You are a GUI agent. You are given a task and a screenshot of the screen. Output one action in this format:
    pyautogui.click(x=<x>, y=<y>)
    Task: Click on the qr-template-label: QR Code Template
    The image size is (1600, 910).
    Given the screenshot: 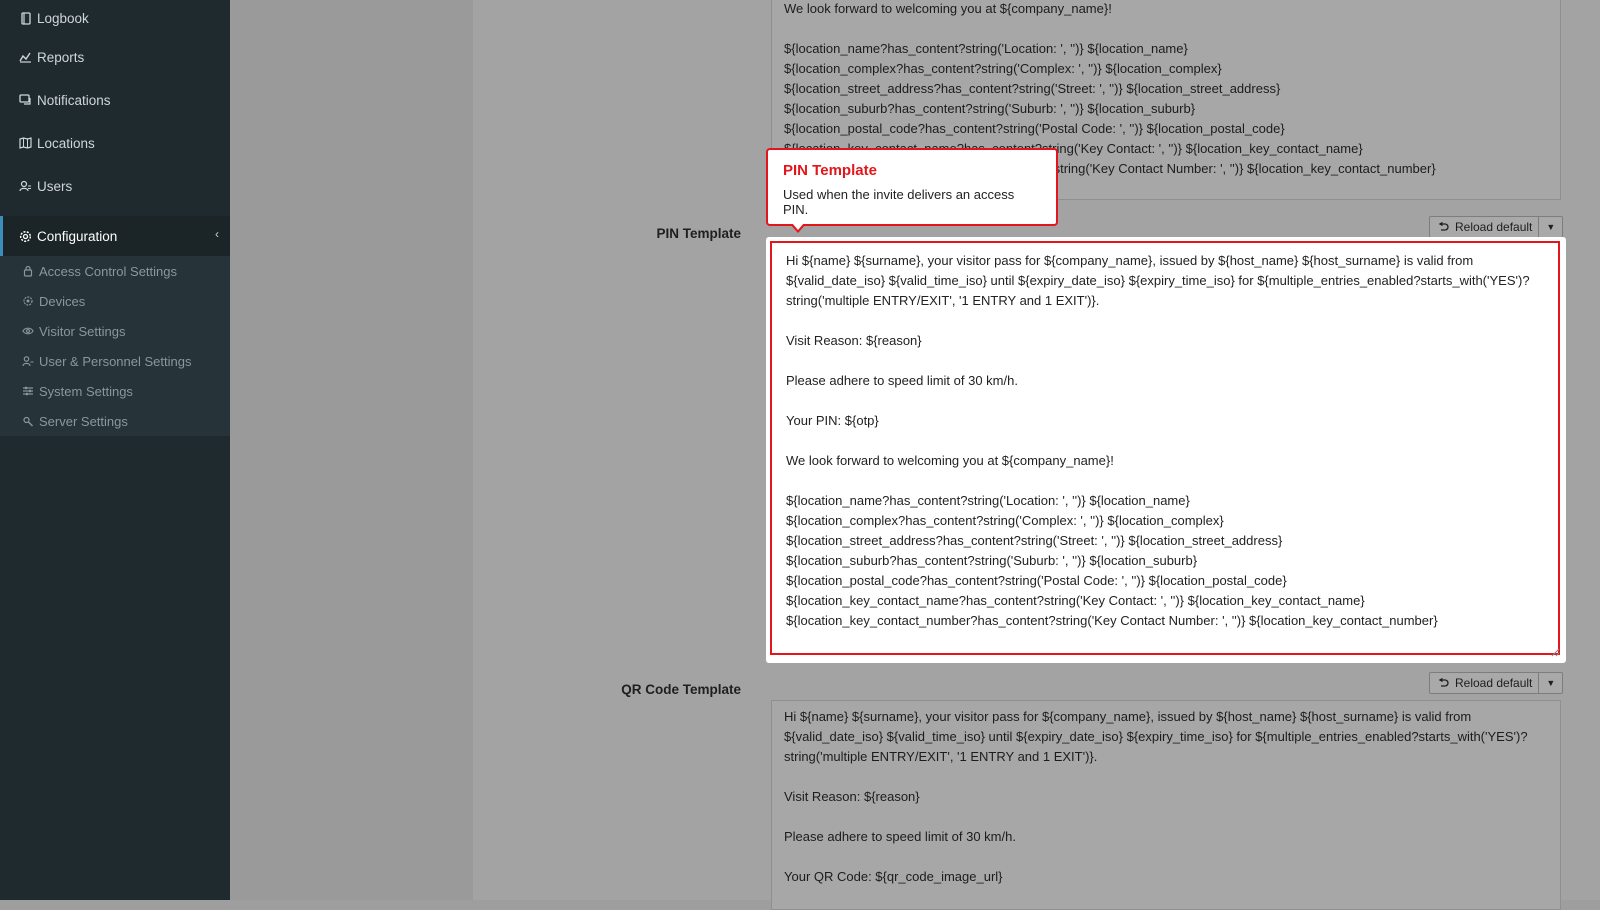 What is the action you would take?
    pyautogui.click(x=681, y=689)
    